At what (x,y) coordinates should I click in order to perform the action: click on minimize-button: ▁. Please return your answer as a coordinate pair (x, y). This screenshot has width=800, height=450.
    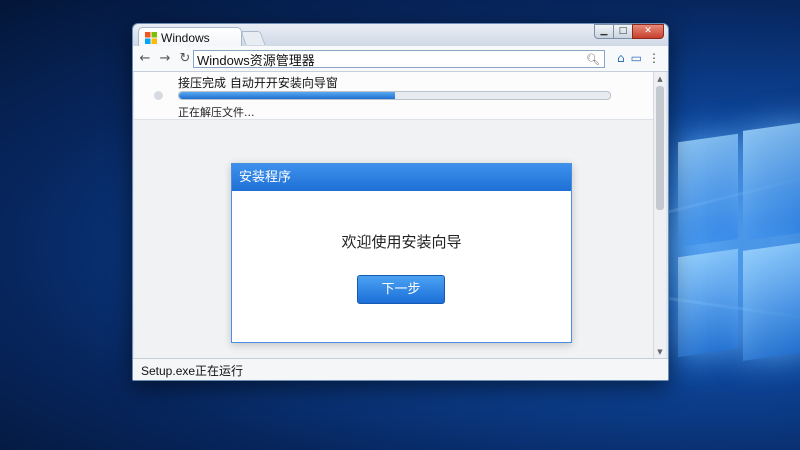
    Looking at the image, I should click on (604, 31).